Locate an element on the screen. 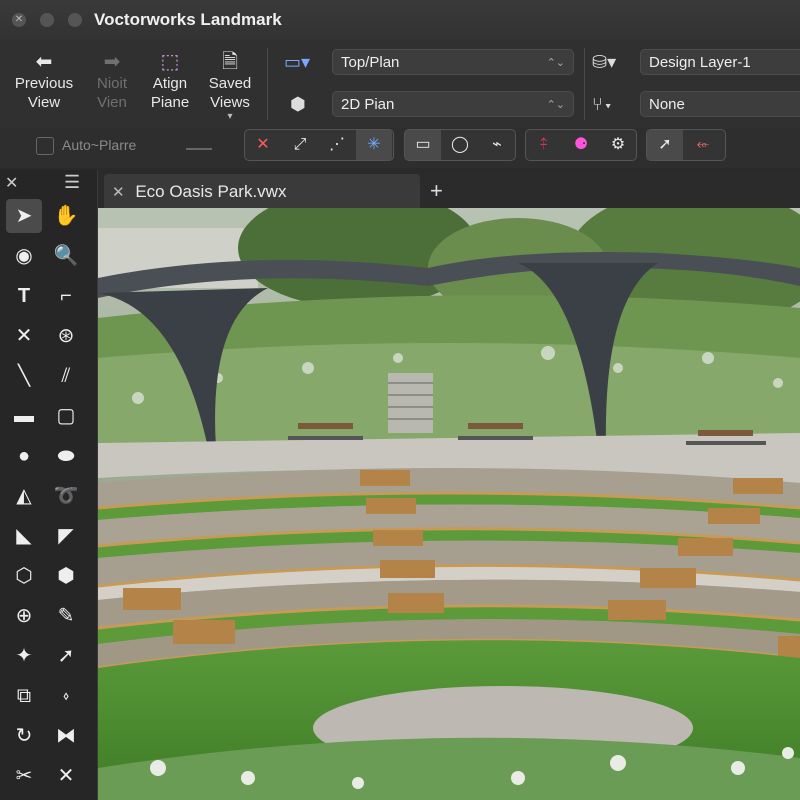 Image resolution: width=800 pixels, height=800 pixels. oval-tool-icon: ⬬ is located at coordinates (66, 456).